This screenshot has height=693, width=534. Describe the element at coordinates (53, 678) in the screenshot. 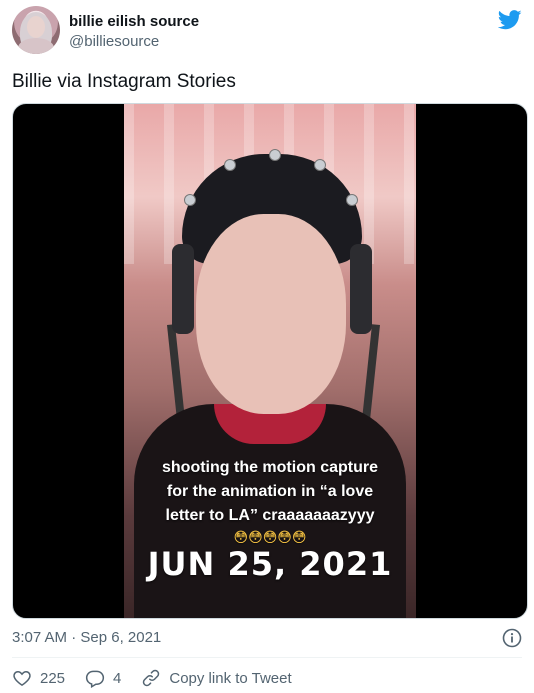

I see `like-count: 225` at that location.